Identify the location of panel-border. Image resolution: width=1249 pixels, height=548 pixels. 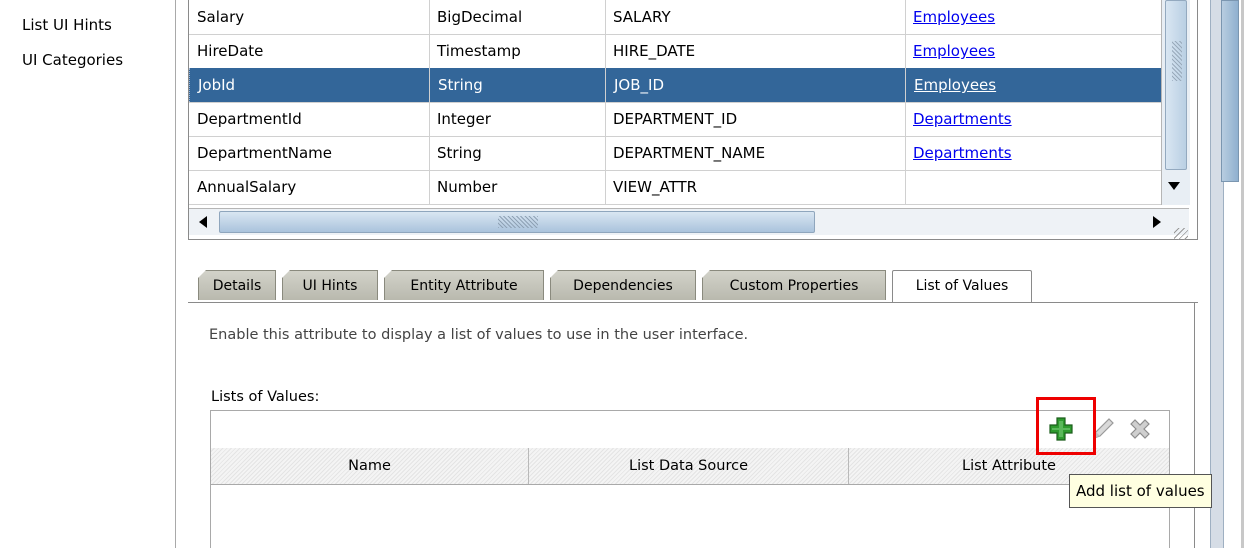
(1194, 425).